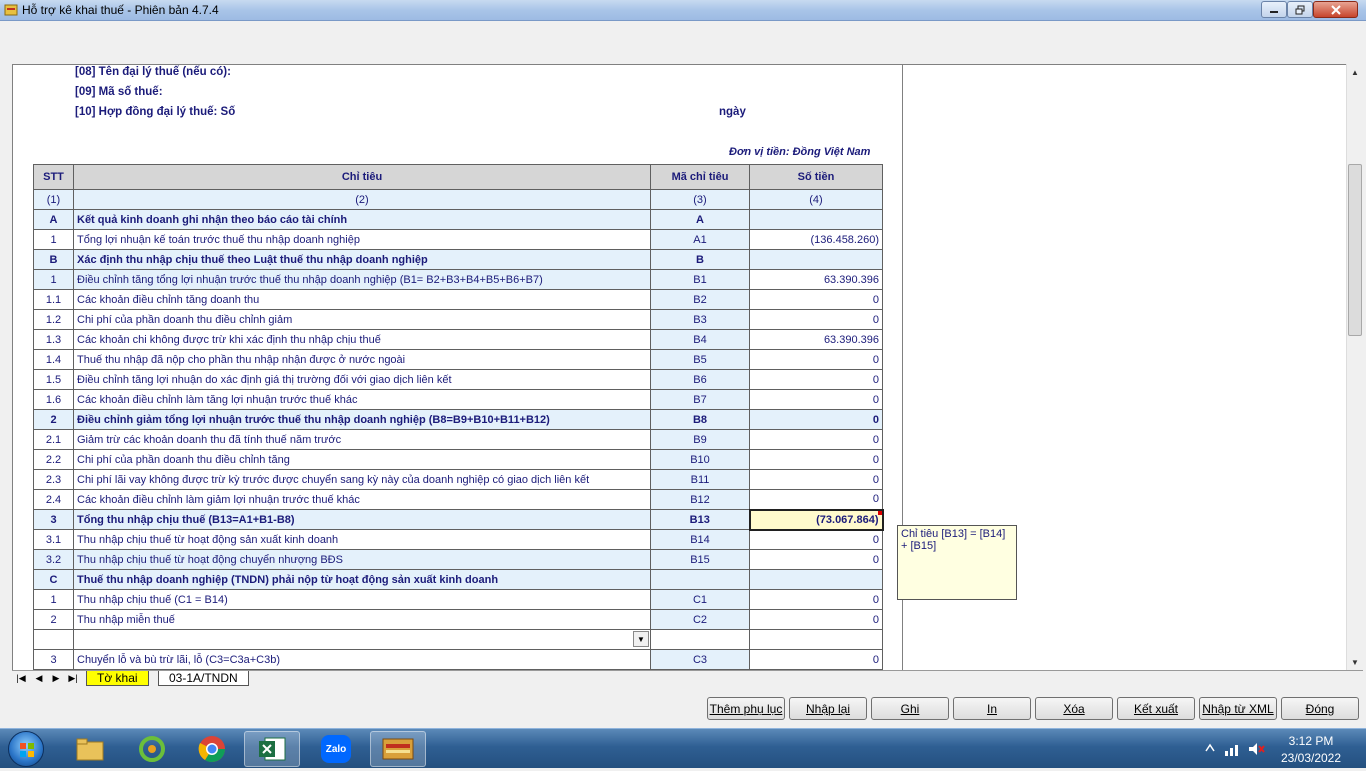 The width and height of the screenshot is (1366, 771). What do you see at coordinates (700, 619) in the screenshot?
I see `row-code: C2` at bounding box center [700, 619].